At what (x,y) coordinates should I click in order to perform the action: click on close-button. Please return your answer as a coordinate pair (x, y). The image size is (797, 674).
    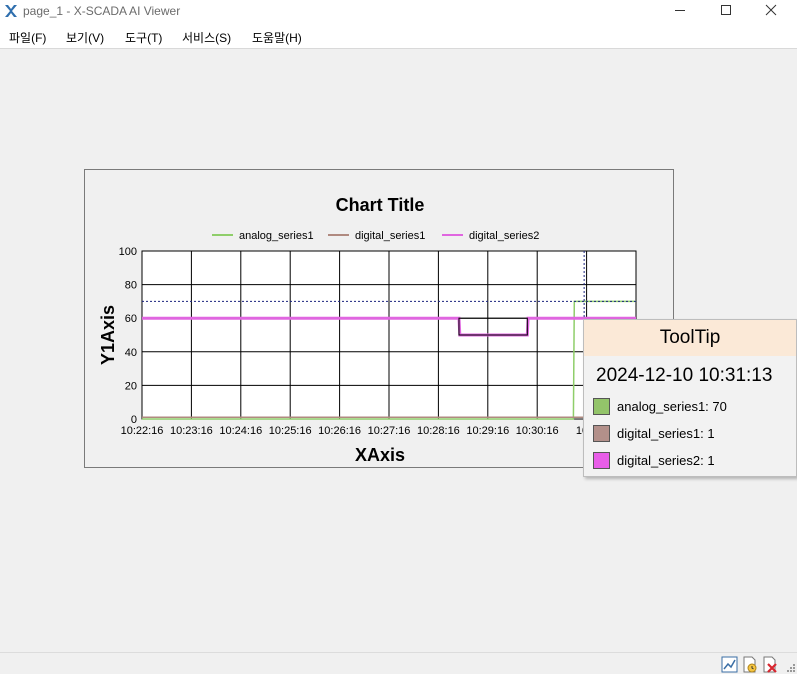
    Looking at the image, I should click on (771, 10).